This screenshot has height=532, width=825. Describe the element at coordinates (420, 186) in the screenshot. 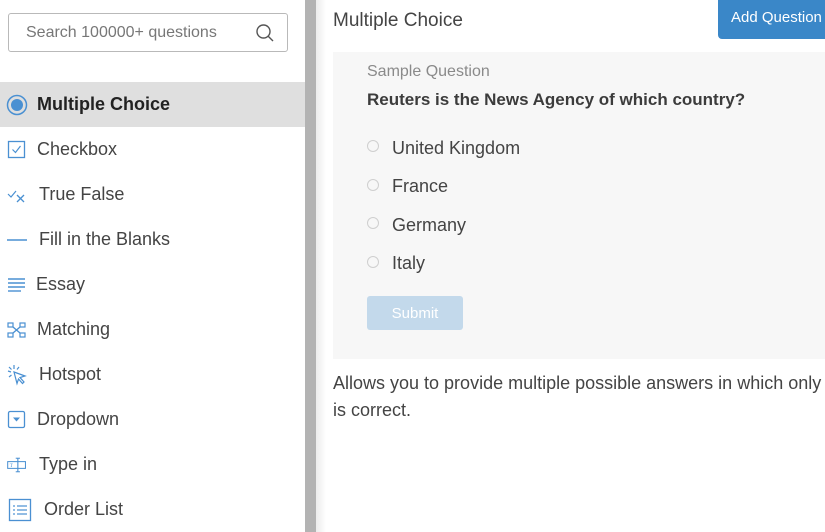

I see `option-label: France` at that location.